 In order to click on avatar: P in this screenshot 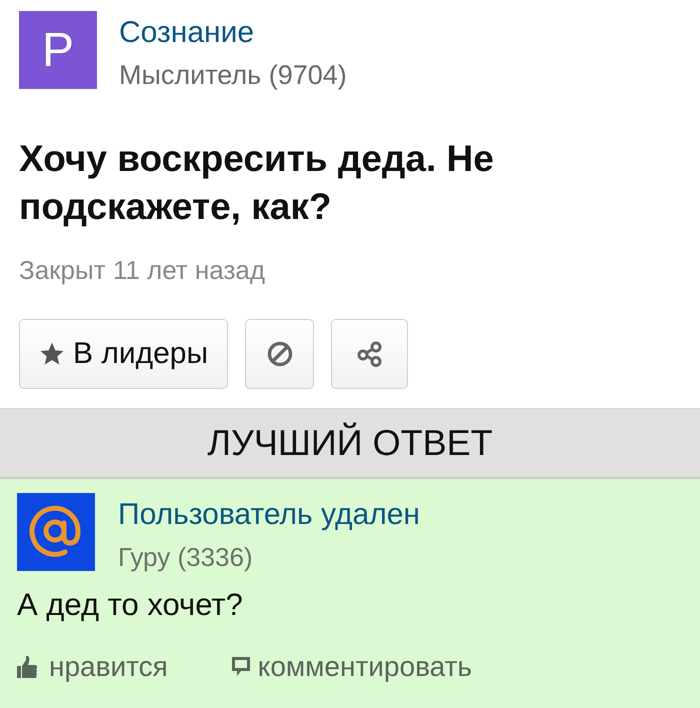, I will do `click(58, 50)`.